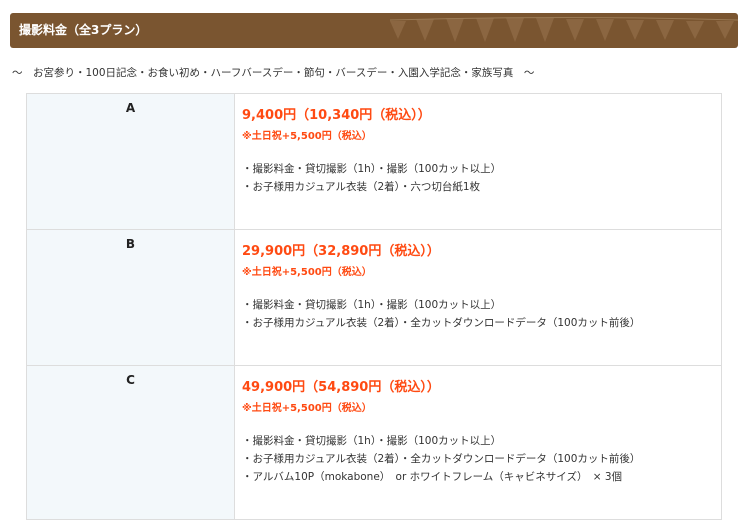  What do you see at coordinates (130, 108) in the screenshot?
I see `plan-name: A` at bounding box center [130, 108].